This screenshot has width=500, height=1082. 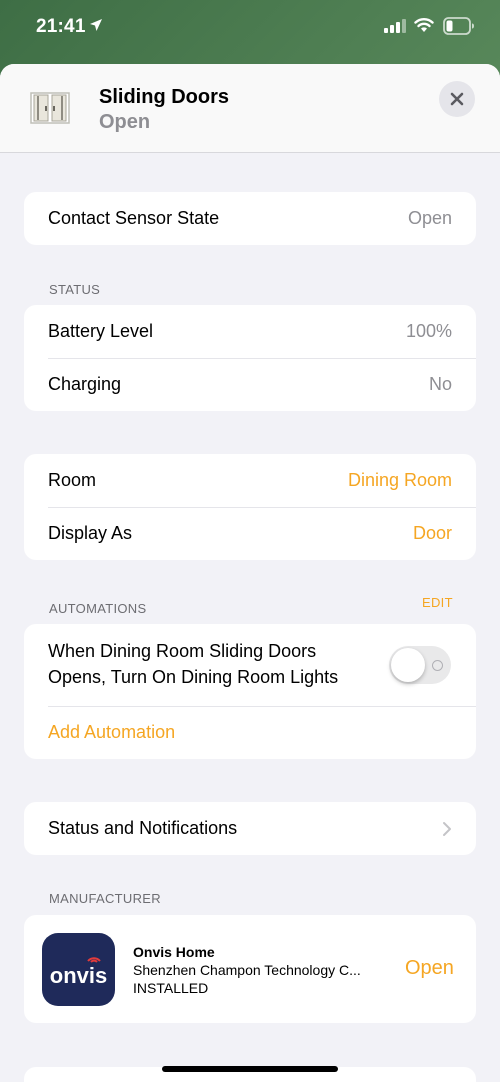 What do you see at coordinates (164, 97) in the screenshot?
I see `accessory-name: Sliding Doors` at bounding box center [164, 97].